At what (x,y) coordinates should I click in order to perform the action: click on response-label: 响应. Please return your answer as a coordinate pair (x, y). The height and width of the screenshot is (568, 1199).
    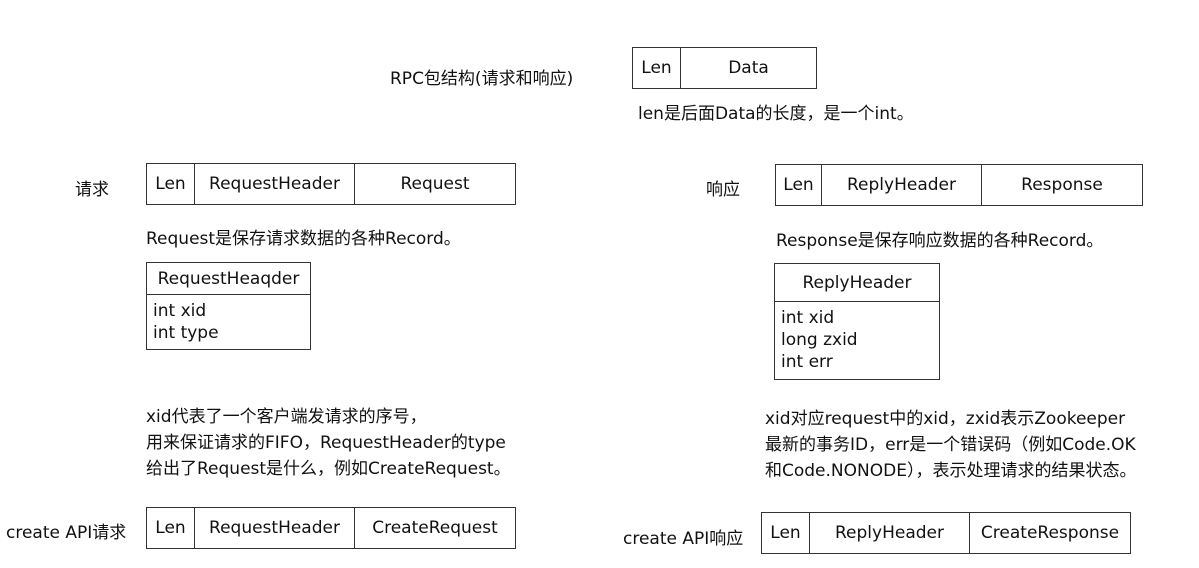
    Looking at the image, I should click on (723, 190).